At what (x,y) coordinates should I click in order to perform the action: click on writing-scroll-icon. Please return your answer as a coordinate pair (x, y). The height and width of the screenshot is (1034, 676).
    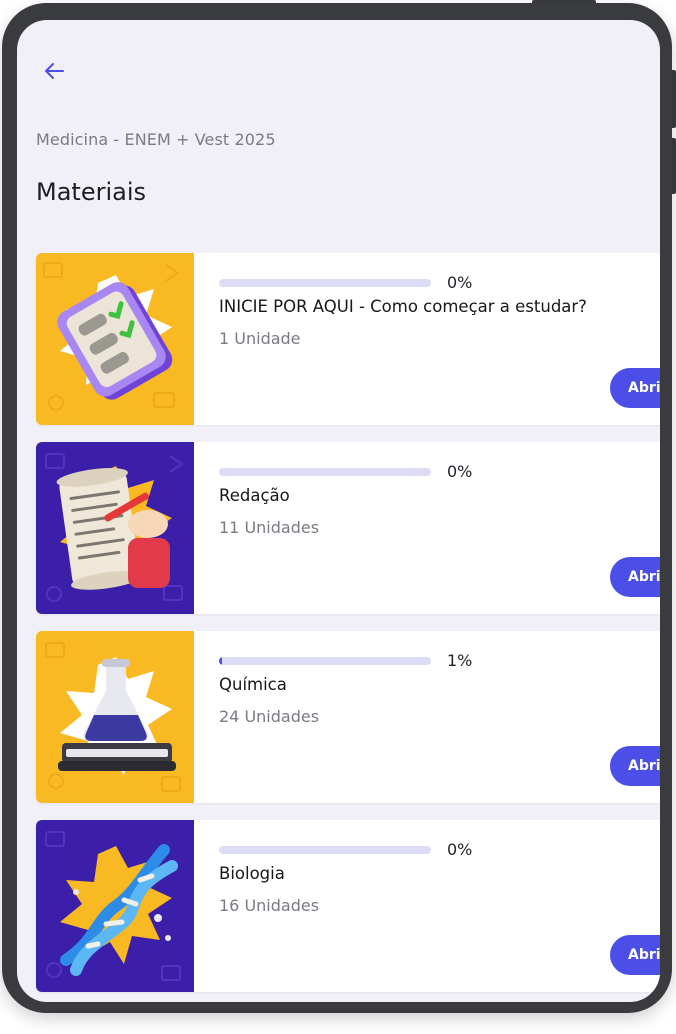
    Looking at the image, I should click on (115, 528).